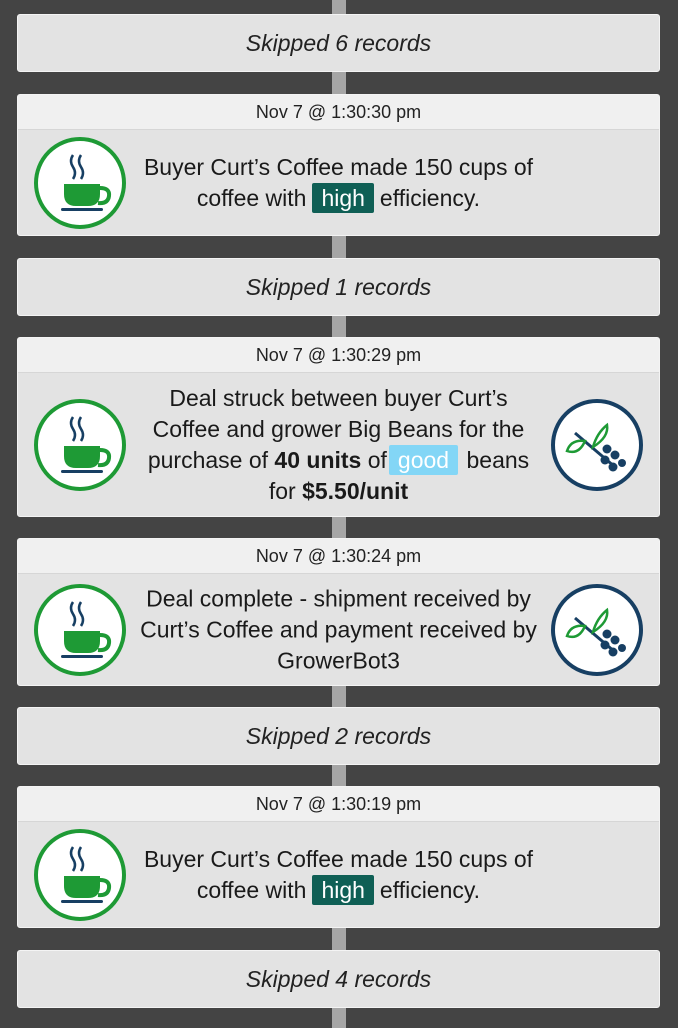  Describe the element at coordinates (318, 460) in the screenshot. I see `units-amount: 40 units` at that location.